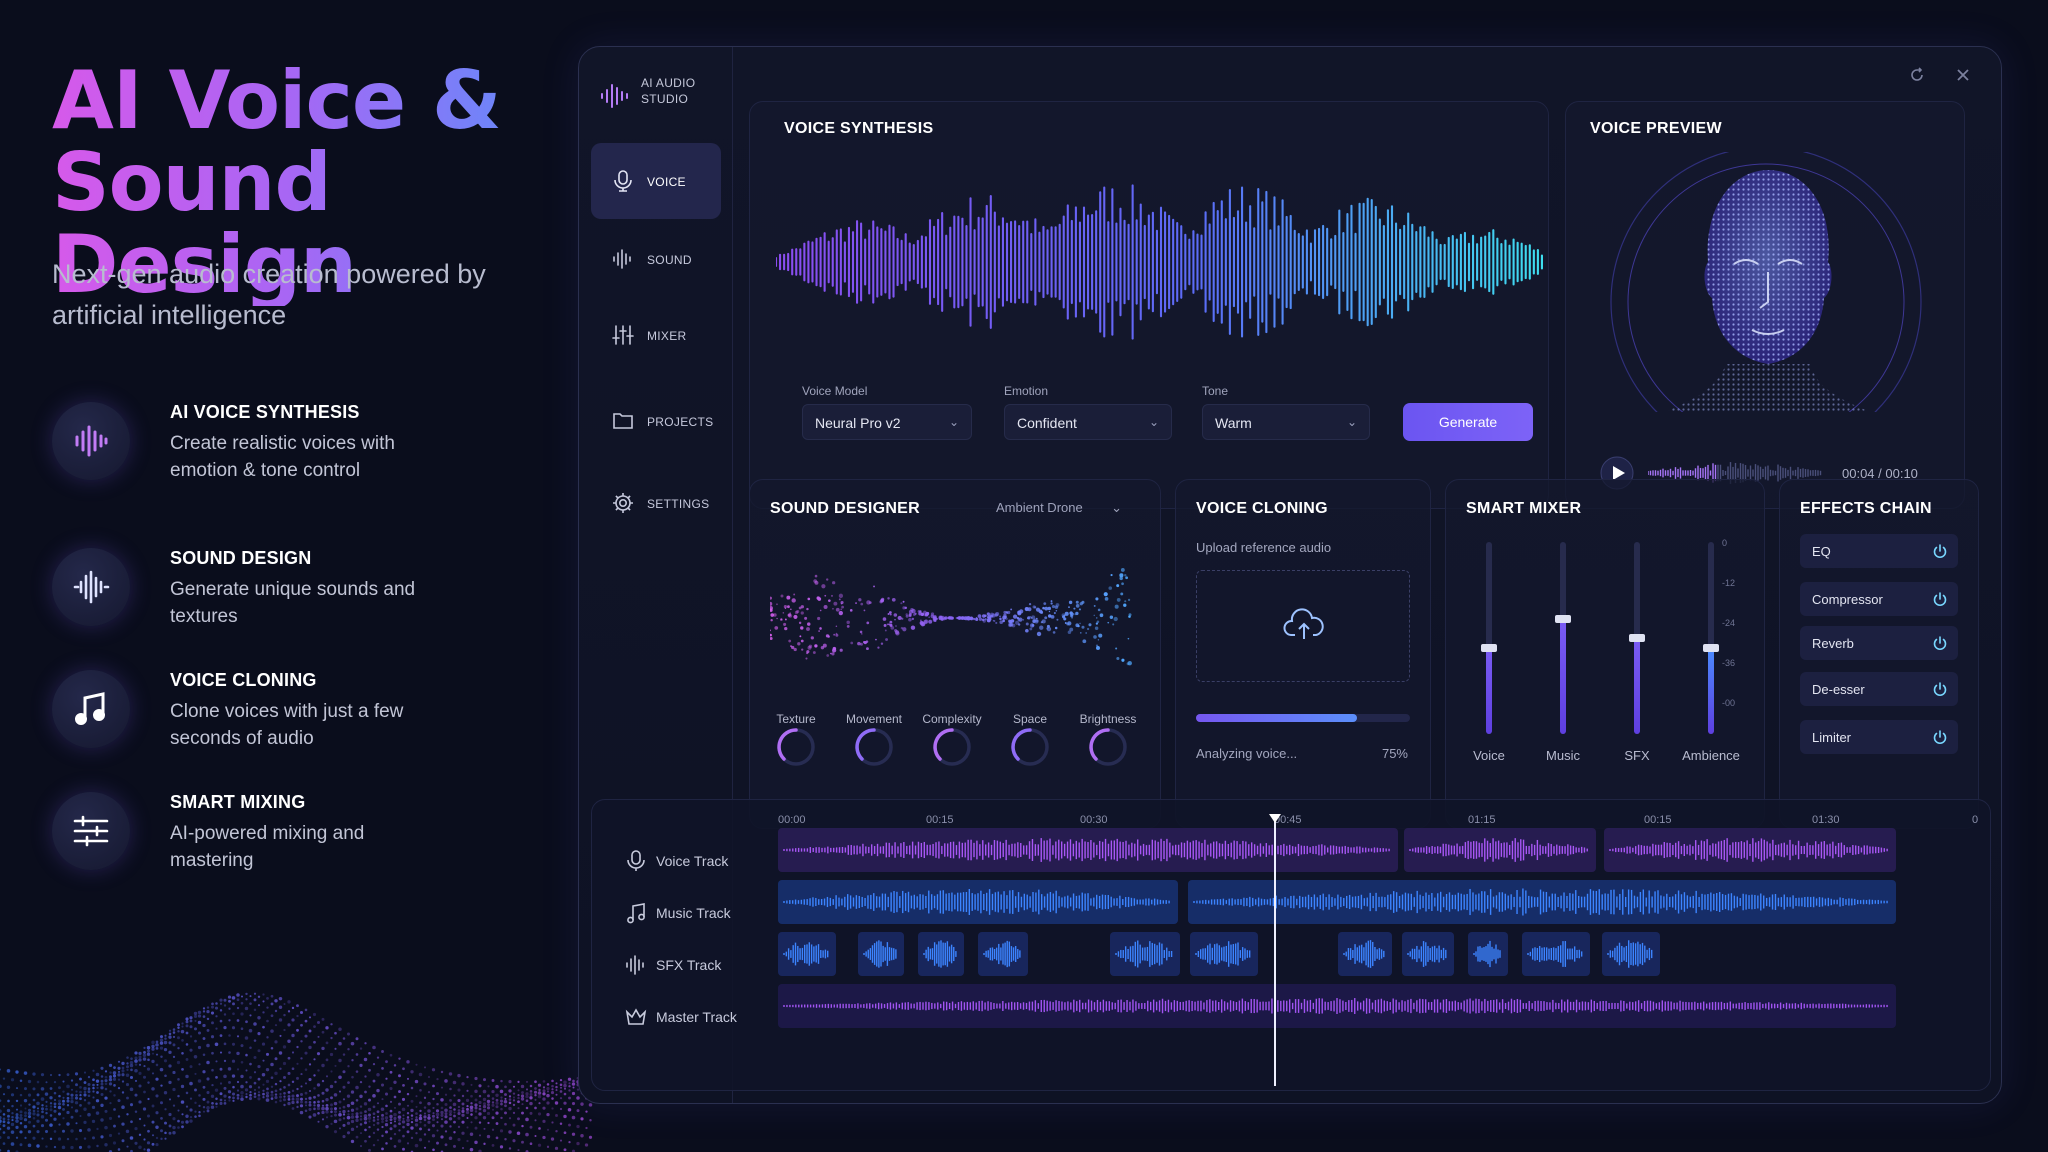  What do you see at coordinates (91, 441) in the screenshot?
I see `waveform-icon` at bounding box center [91, 441].